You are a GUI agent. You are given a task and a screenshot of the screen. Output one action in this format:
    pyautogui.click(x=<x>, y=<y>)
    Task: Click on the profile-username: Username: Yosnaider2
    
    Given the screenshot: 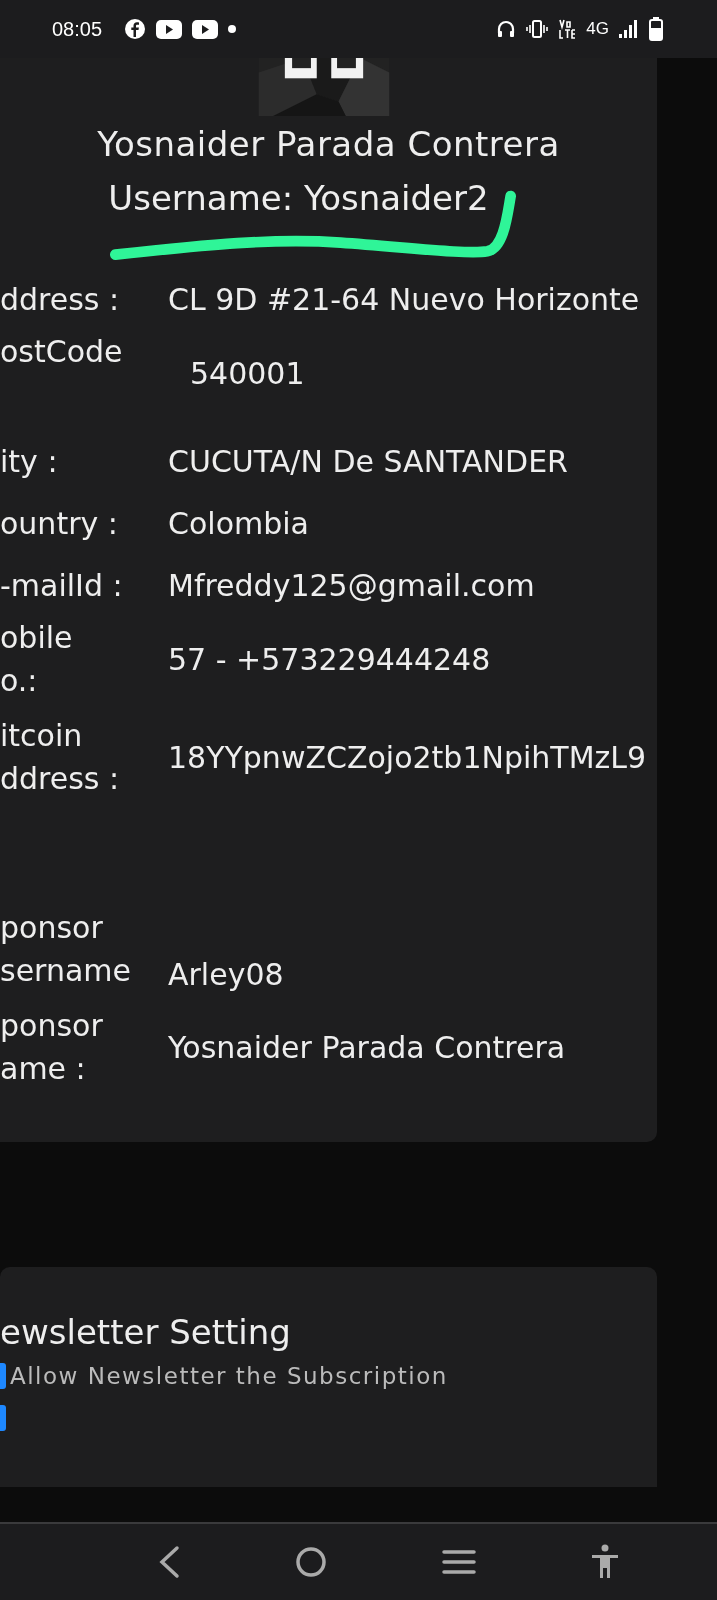 What is the action you would take?
    pyautogui.click(x=298, y=198)
    